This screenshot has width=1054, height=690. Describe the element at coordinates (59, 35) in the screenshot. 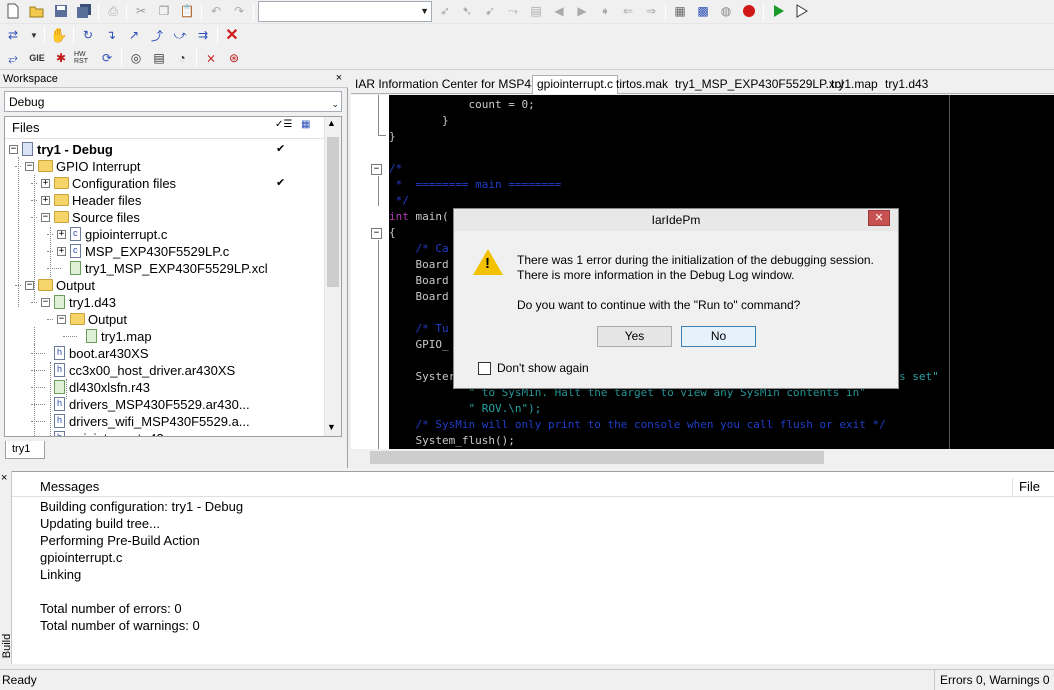

I see `breakpoint-icon: ✋` at that location.